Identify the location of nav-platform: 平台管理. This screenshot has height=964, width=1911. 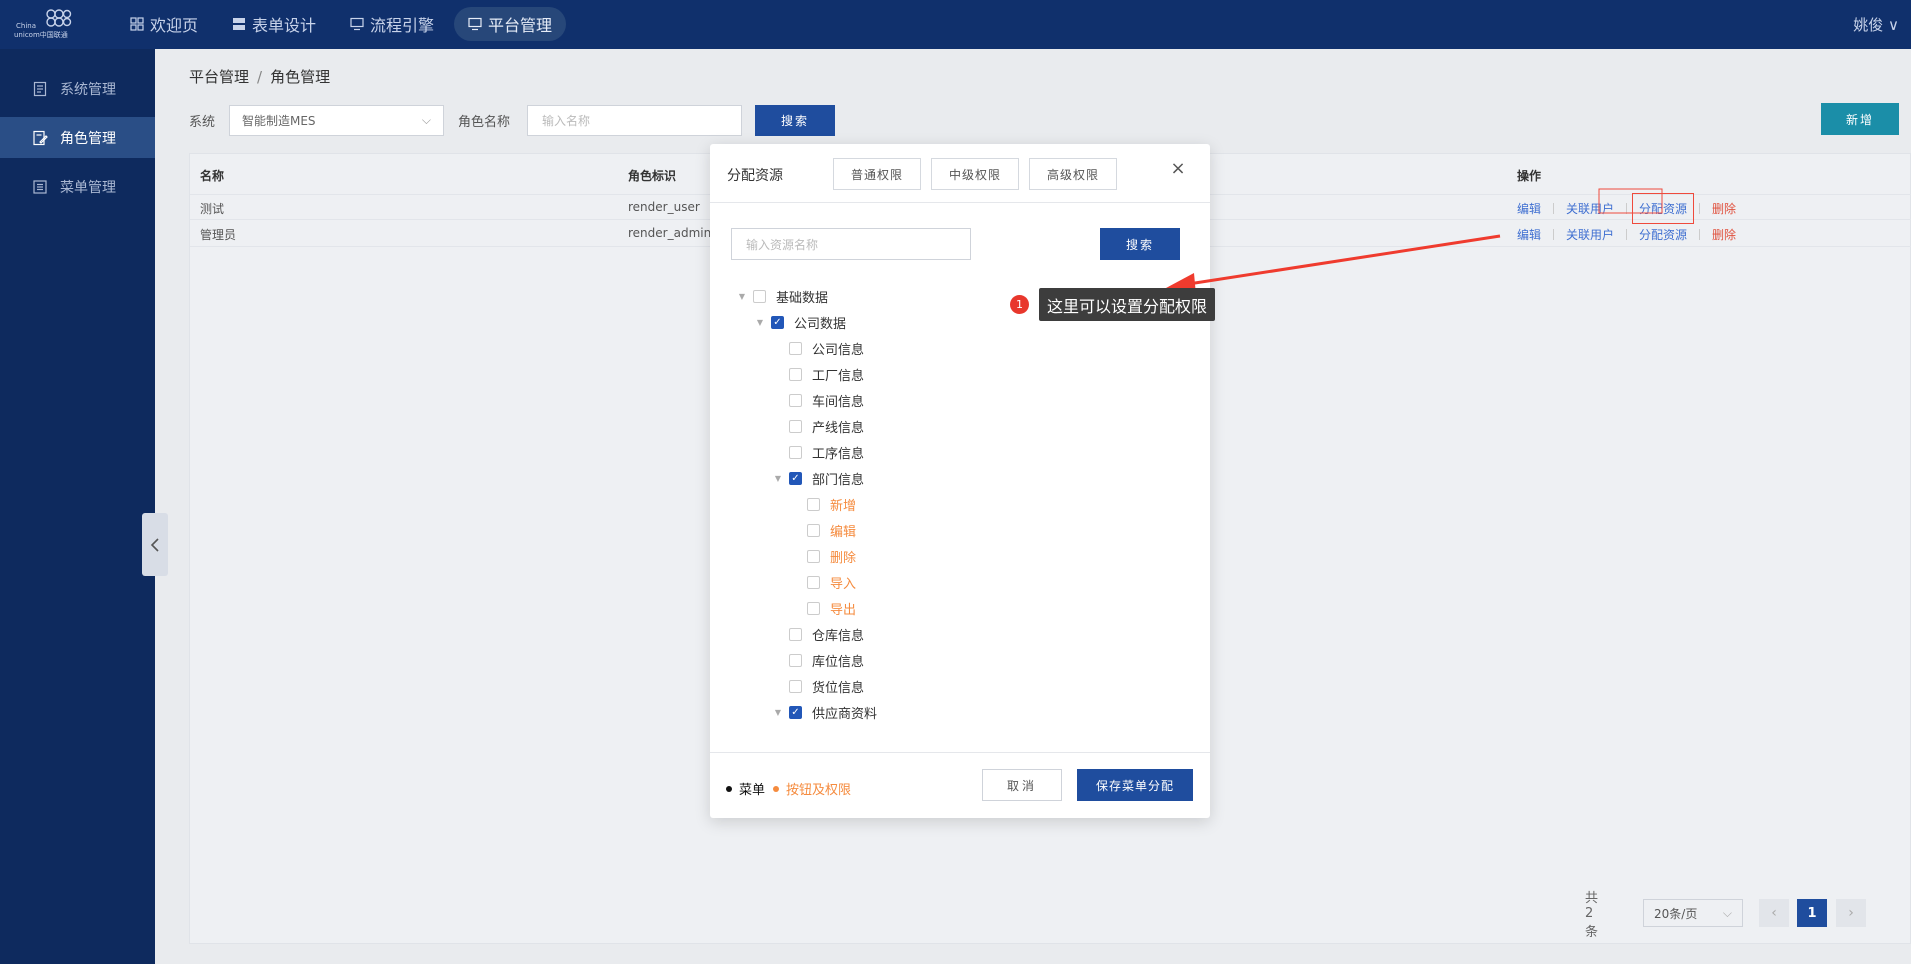
(510, 24).